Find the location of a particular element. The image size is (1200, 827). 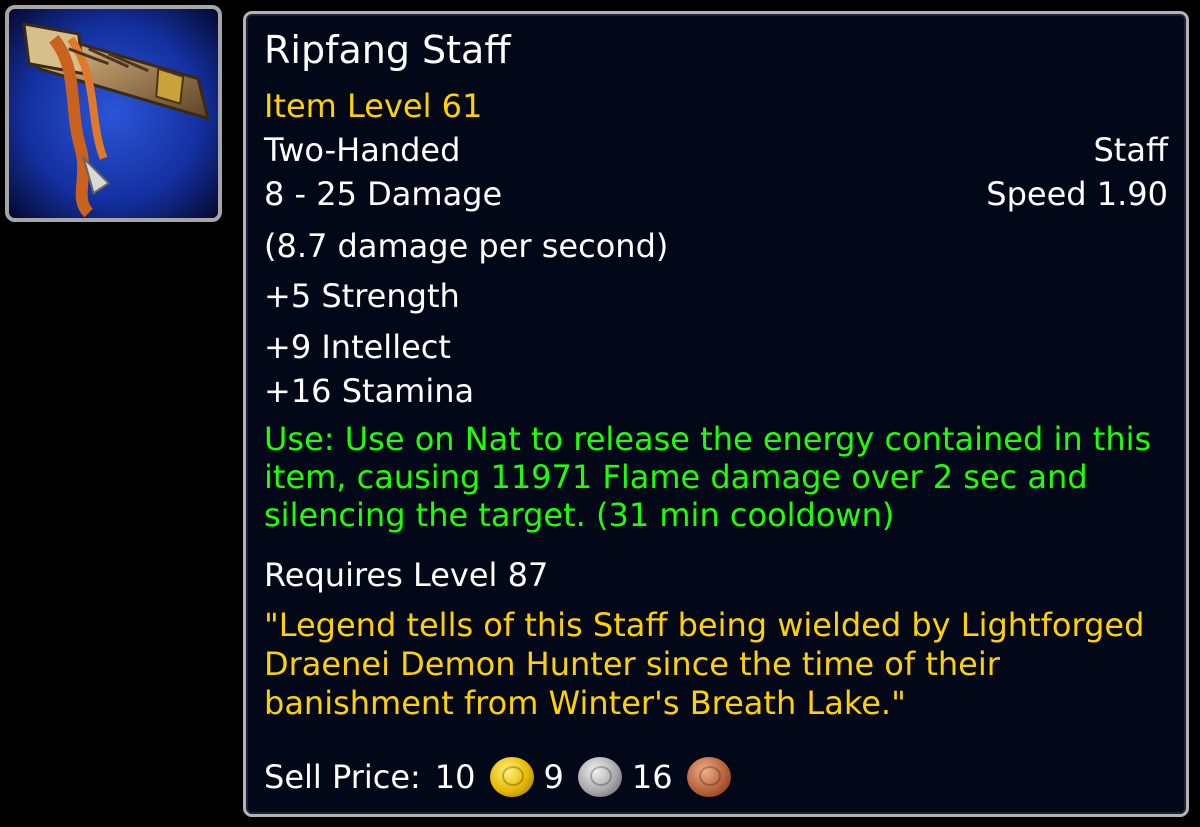

item-speed: Speed 1.90 is located at coordinates (1077, 194).